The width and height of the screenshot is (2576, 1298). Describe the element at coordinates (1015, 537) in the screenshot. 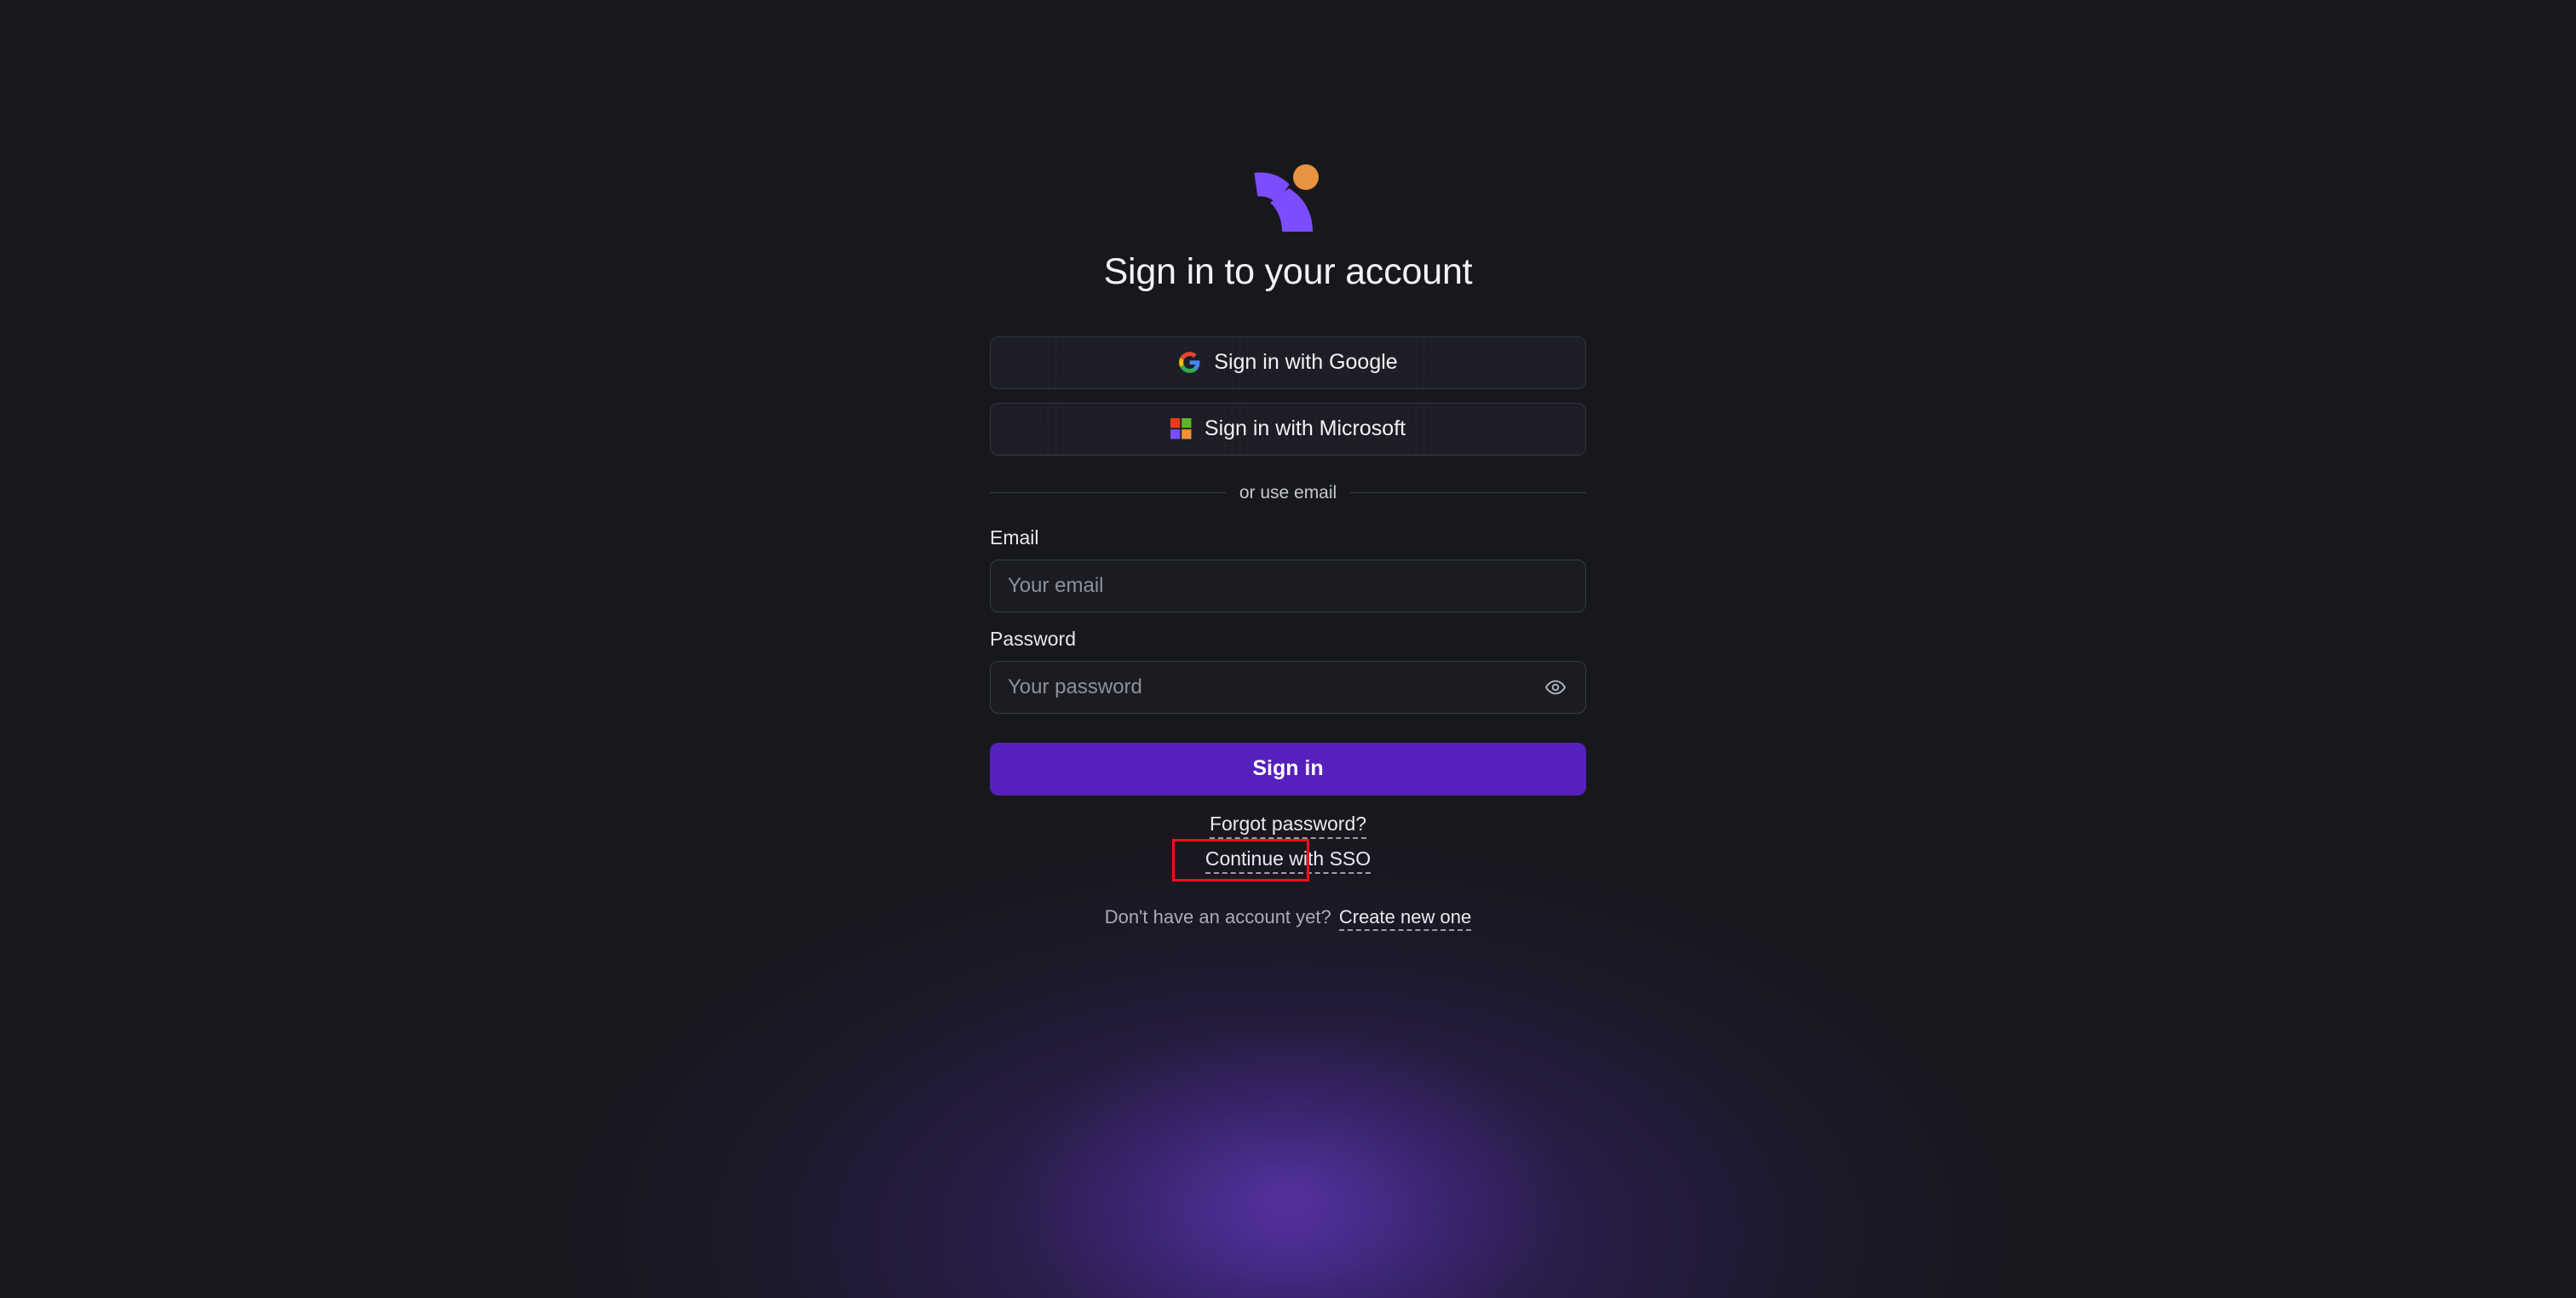

I see `email-label: Email` at that location.